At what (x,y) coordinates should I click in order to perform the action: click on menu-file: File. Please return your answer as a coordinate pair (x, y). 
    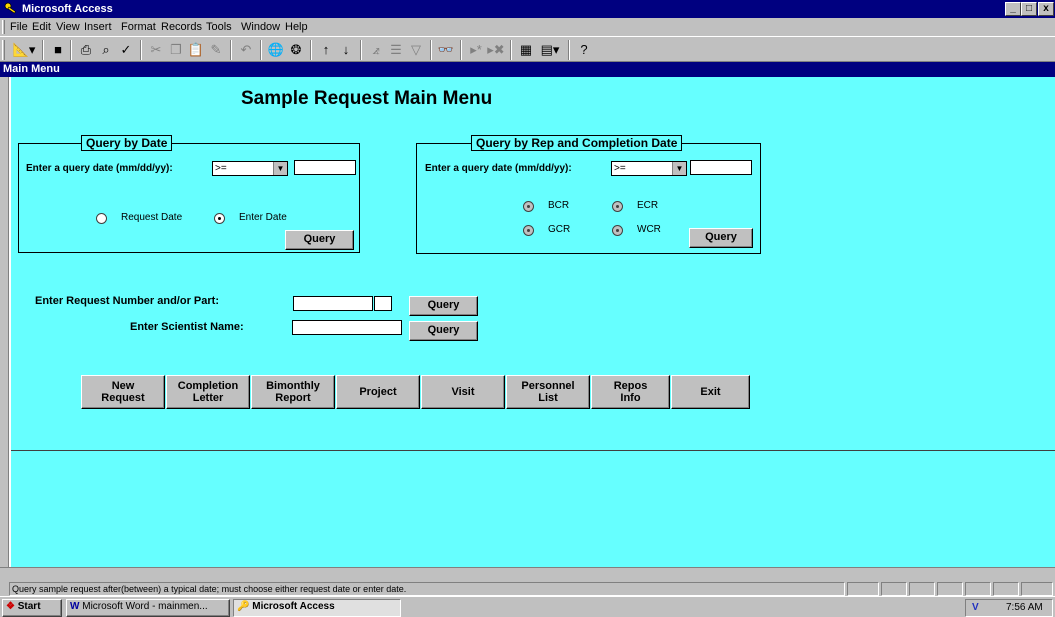
    Looking at the image, I should click on (19, 27).